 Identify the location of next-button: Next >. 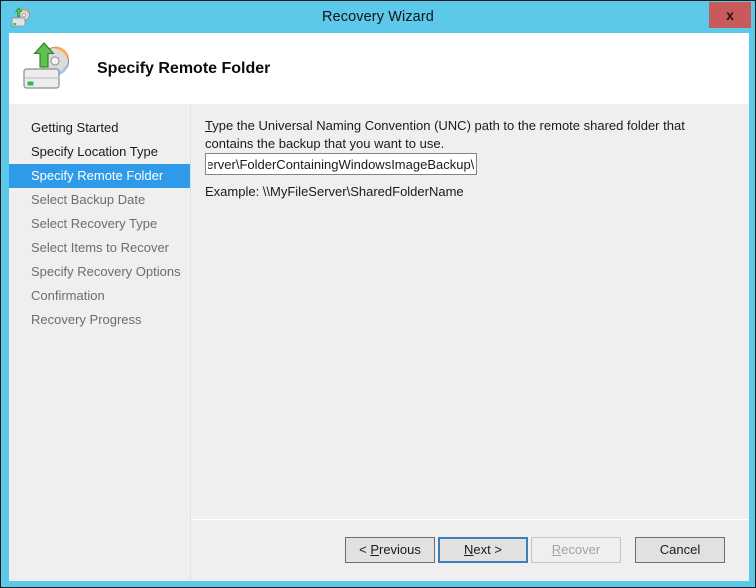
(483, 550).